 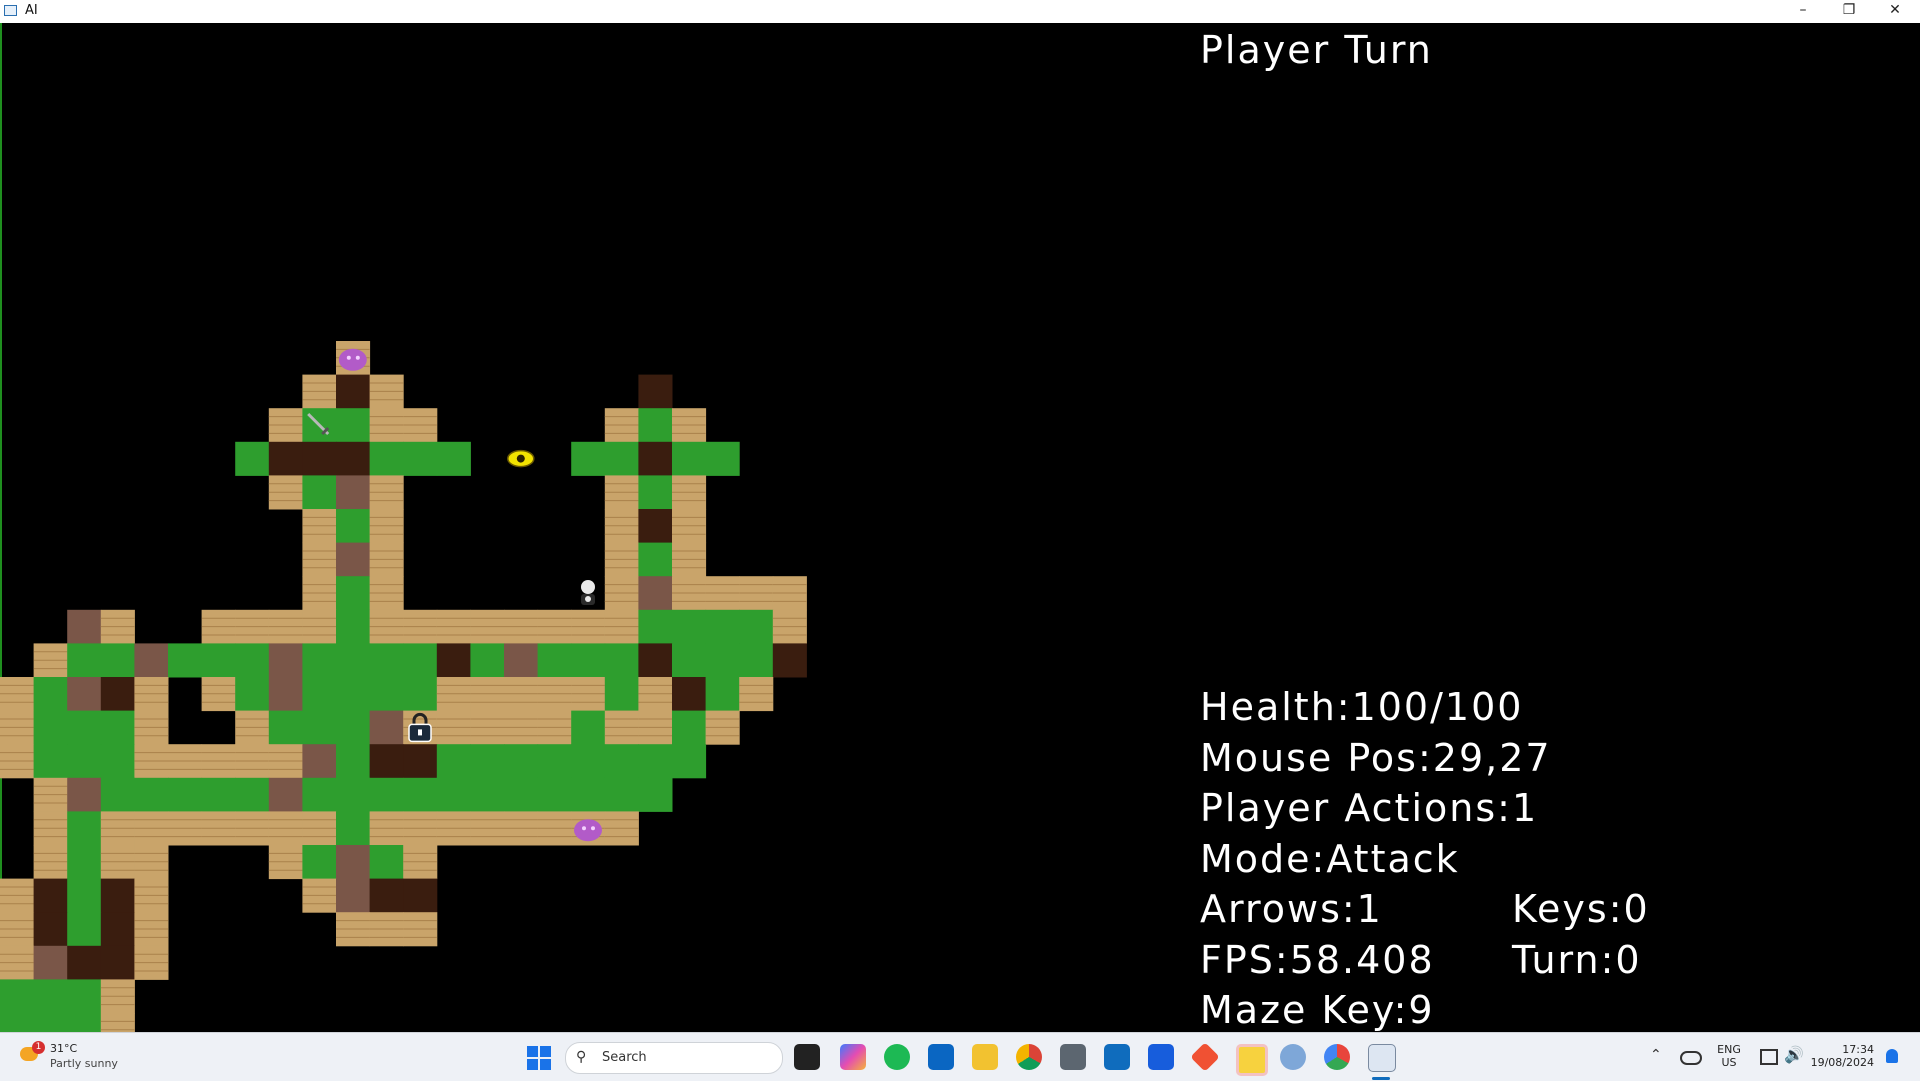 I want to click on task-view-icon, so click(x=807, y=1057).